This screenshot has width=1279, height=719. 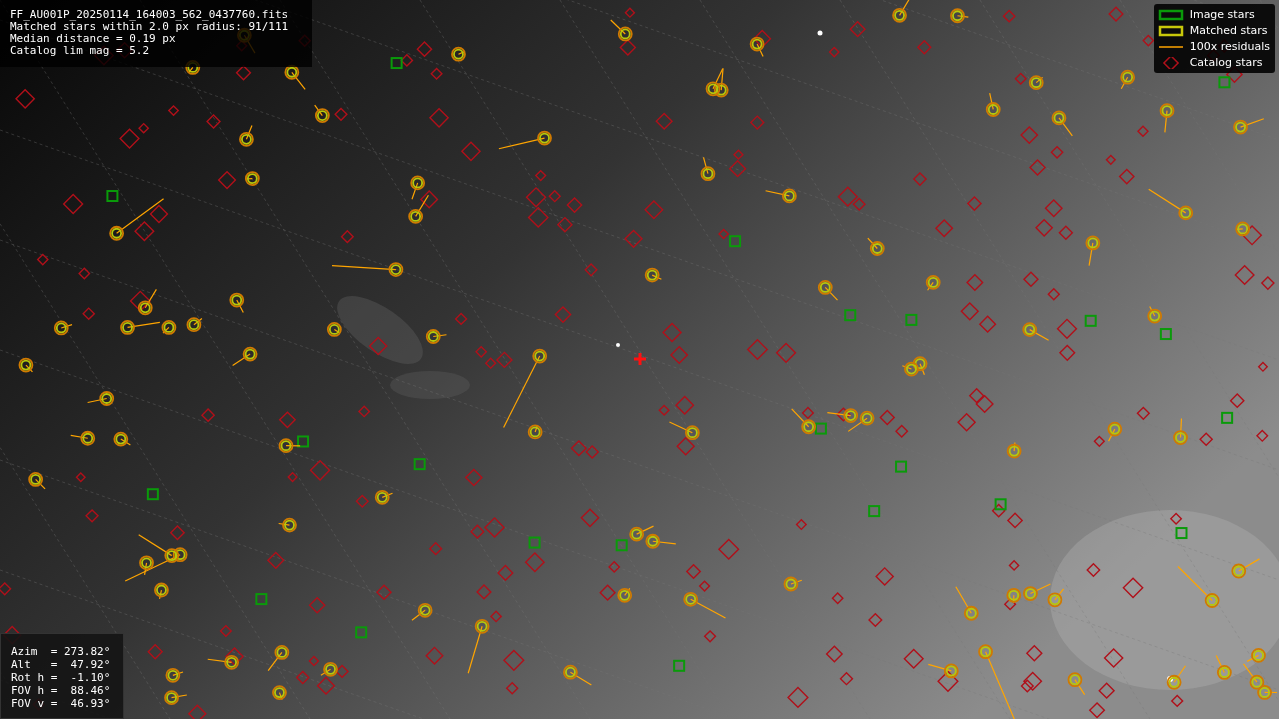 What do you see at coordinates (1228, 30) in the screenshot?
I see `legend-label: Matched stars` at bounding box center [1228, 30].